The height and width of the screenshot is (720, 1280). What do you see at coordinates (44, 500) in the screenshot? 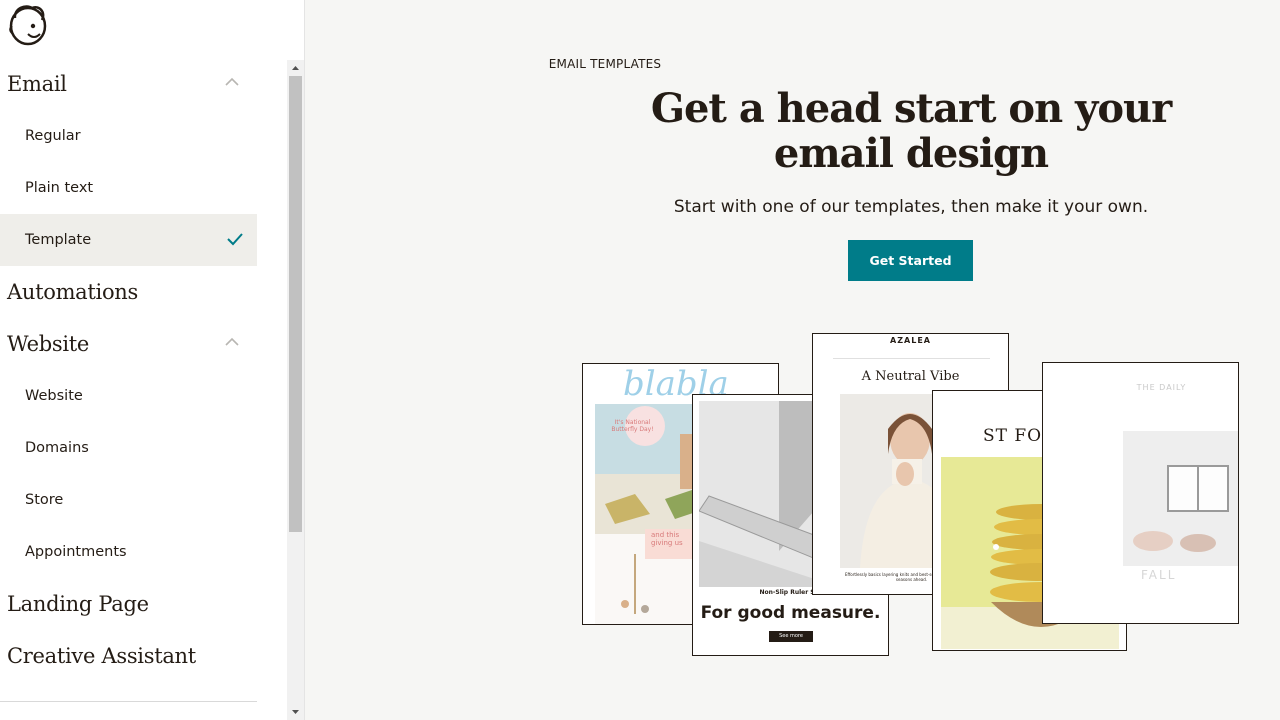
I see `menu-item-label: Store` at bounding box center [44, 500].